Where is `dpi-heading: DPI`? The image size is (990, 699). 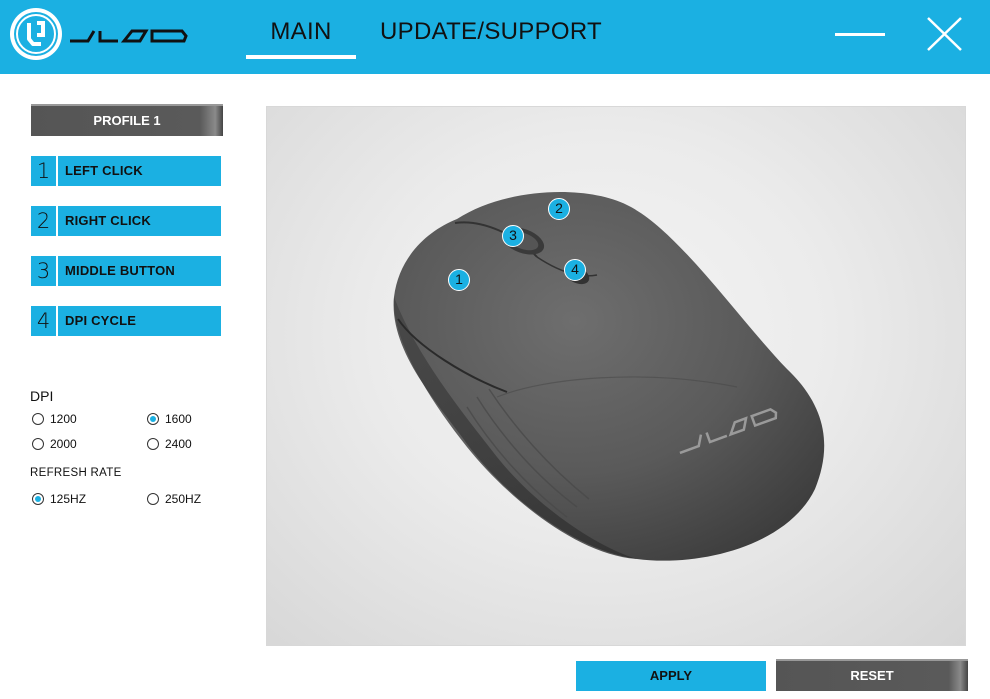 dpi-heading: DPI is located at coordinates (42, 396).